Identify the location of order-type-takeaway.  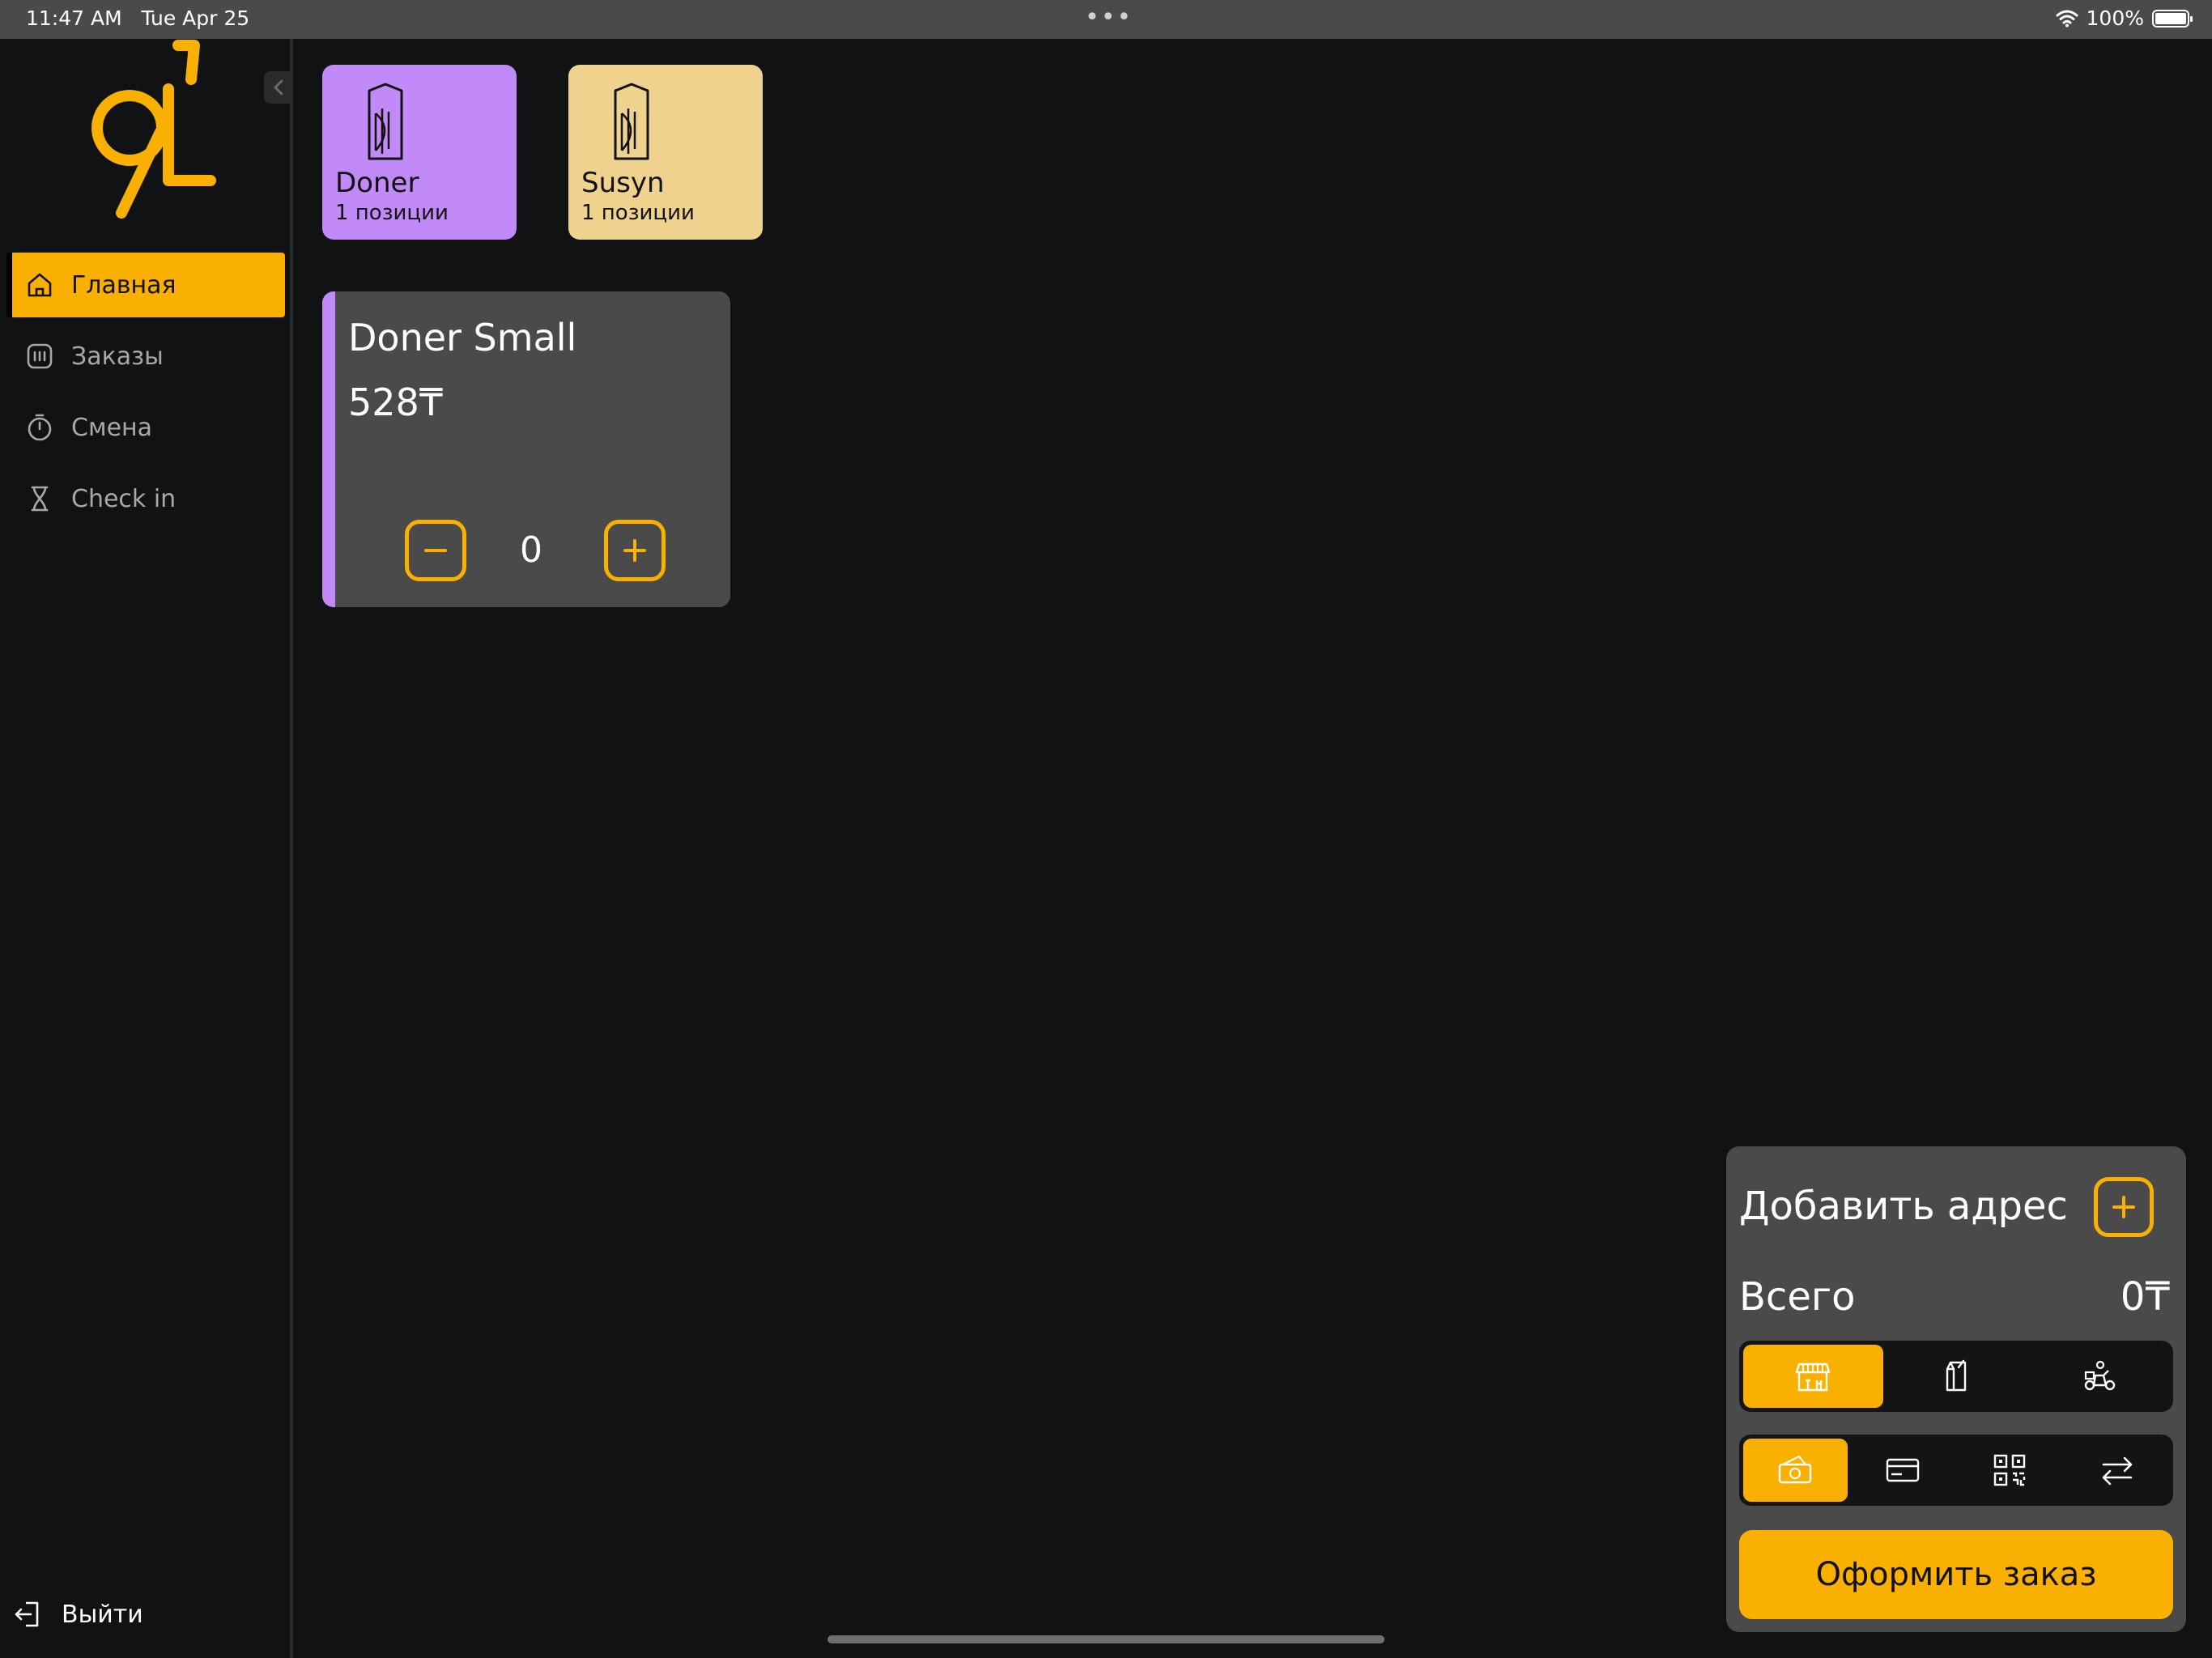
(1957, 1376).